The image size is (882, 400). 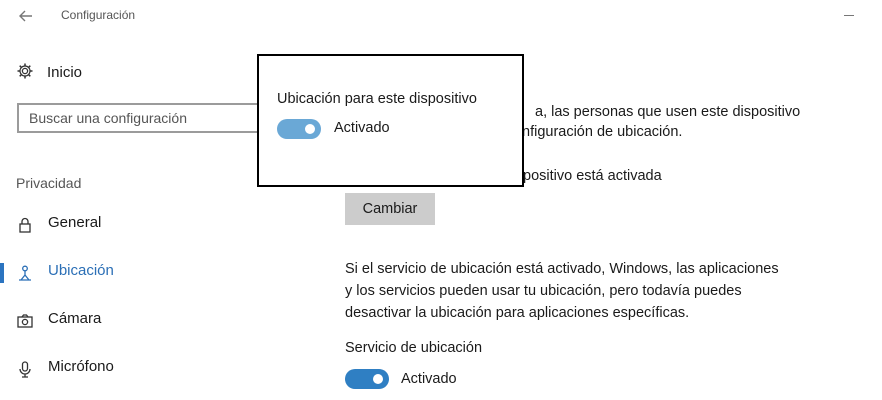 What do you see at coordinates (377, 99) in the screenshot?
I see `popup-title: Ubicación para este dispositivo` at bounding box center [377, 99].